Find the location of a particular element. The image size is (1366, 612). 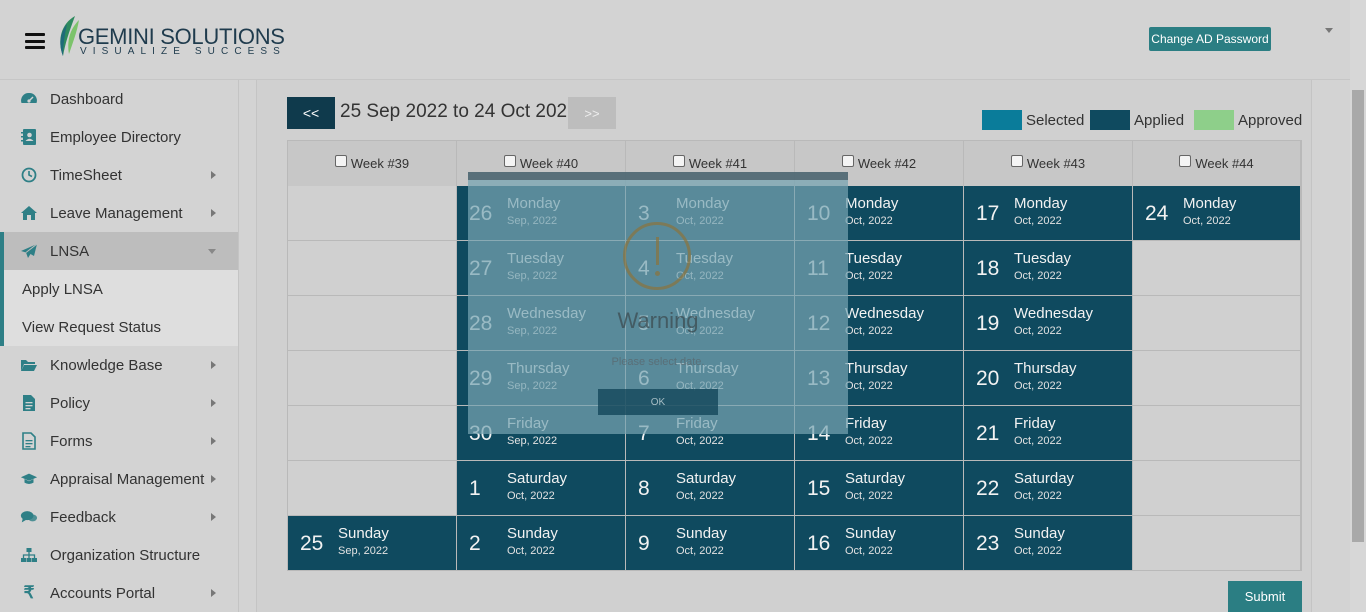

dashboard-icon is located at coordinates (29, 99).